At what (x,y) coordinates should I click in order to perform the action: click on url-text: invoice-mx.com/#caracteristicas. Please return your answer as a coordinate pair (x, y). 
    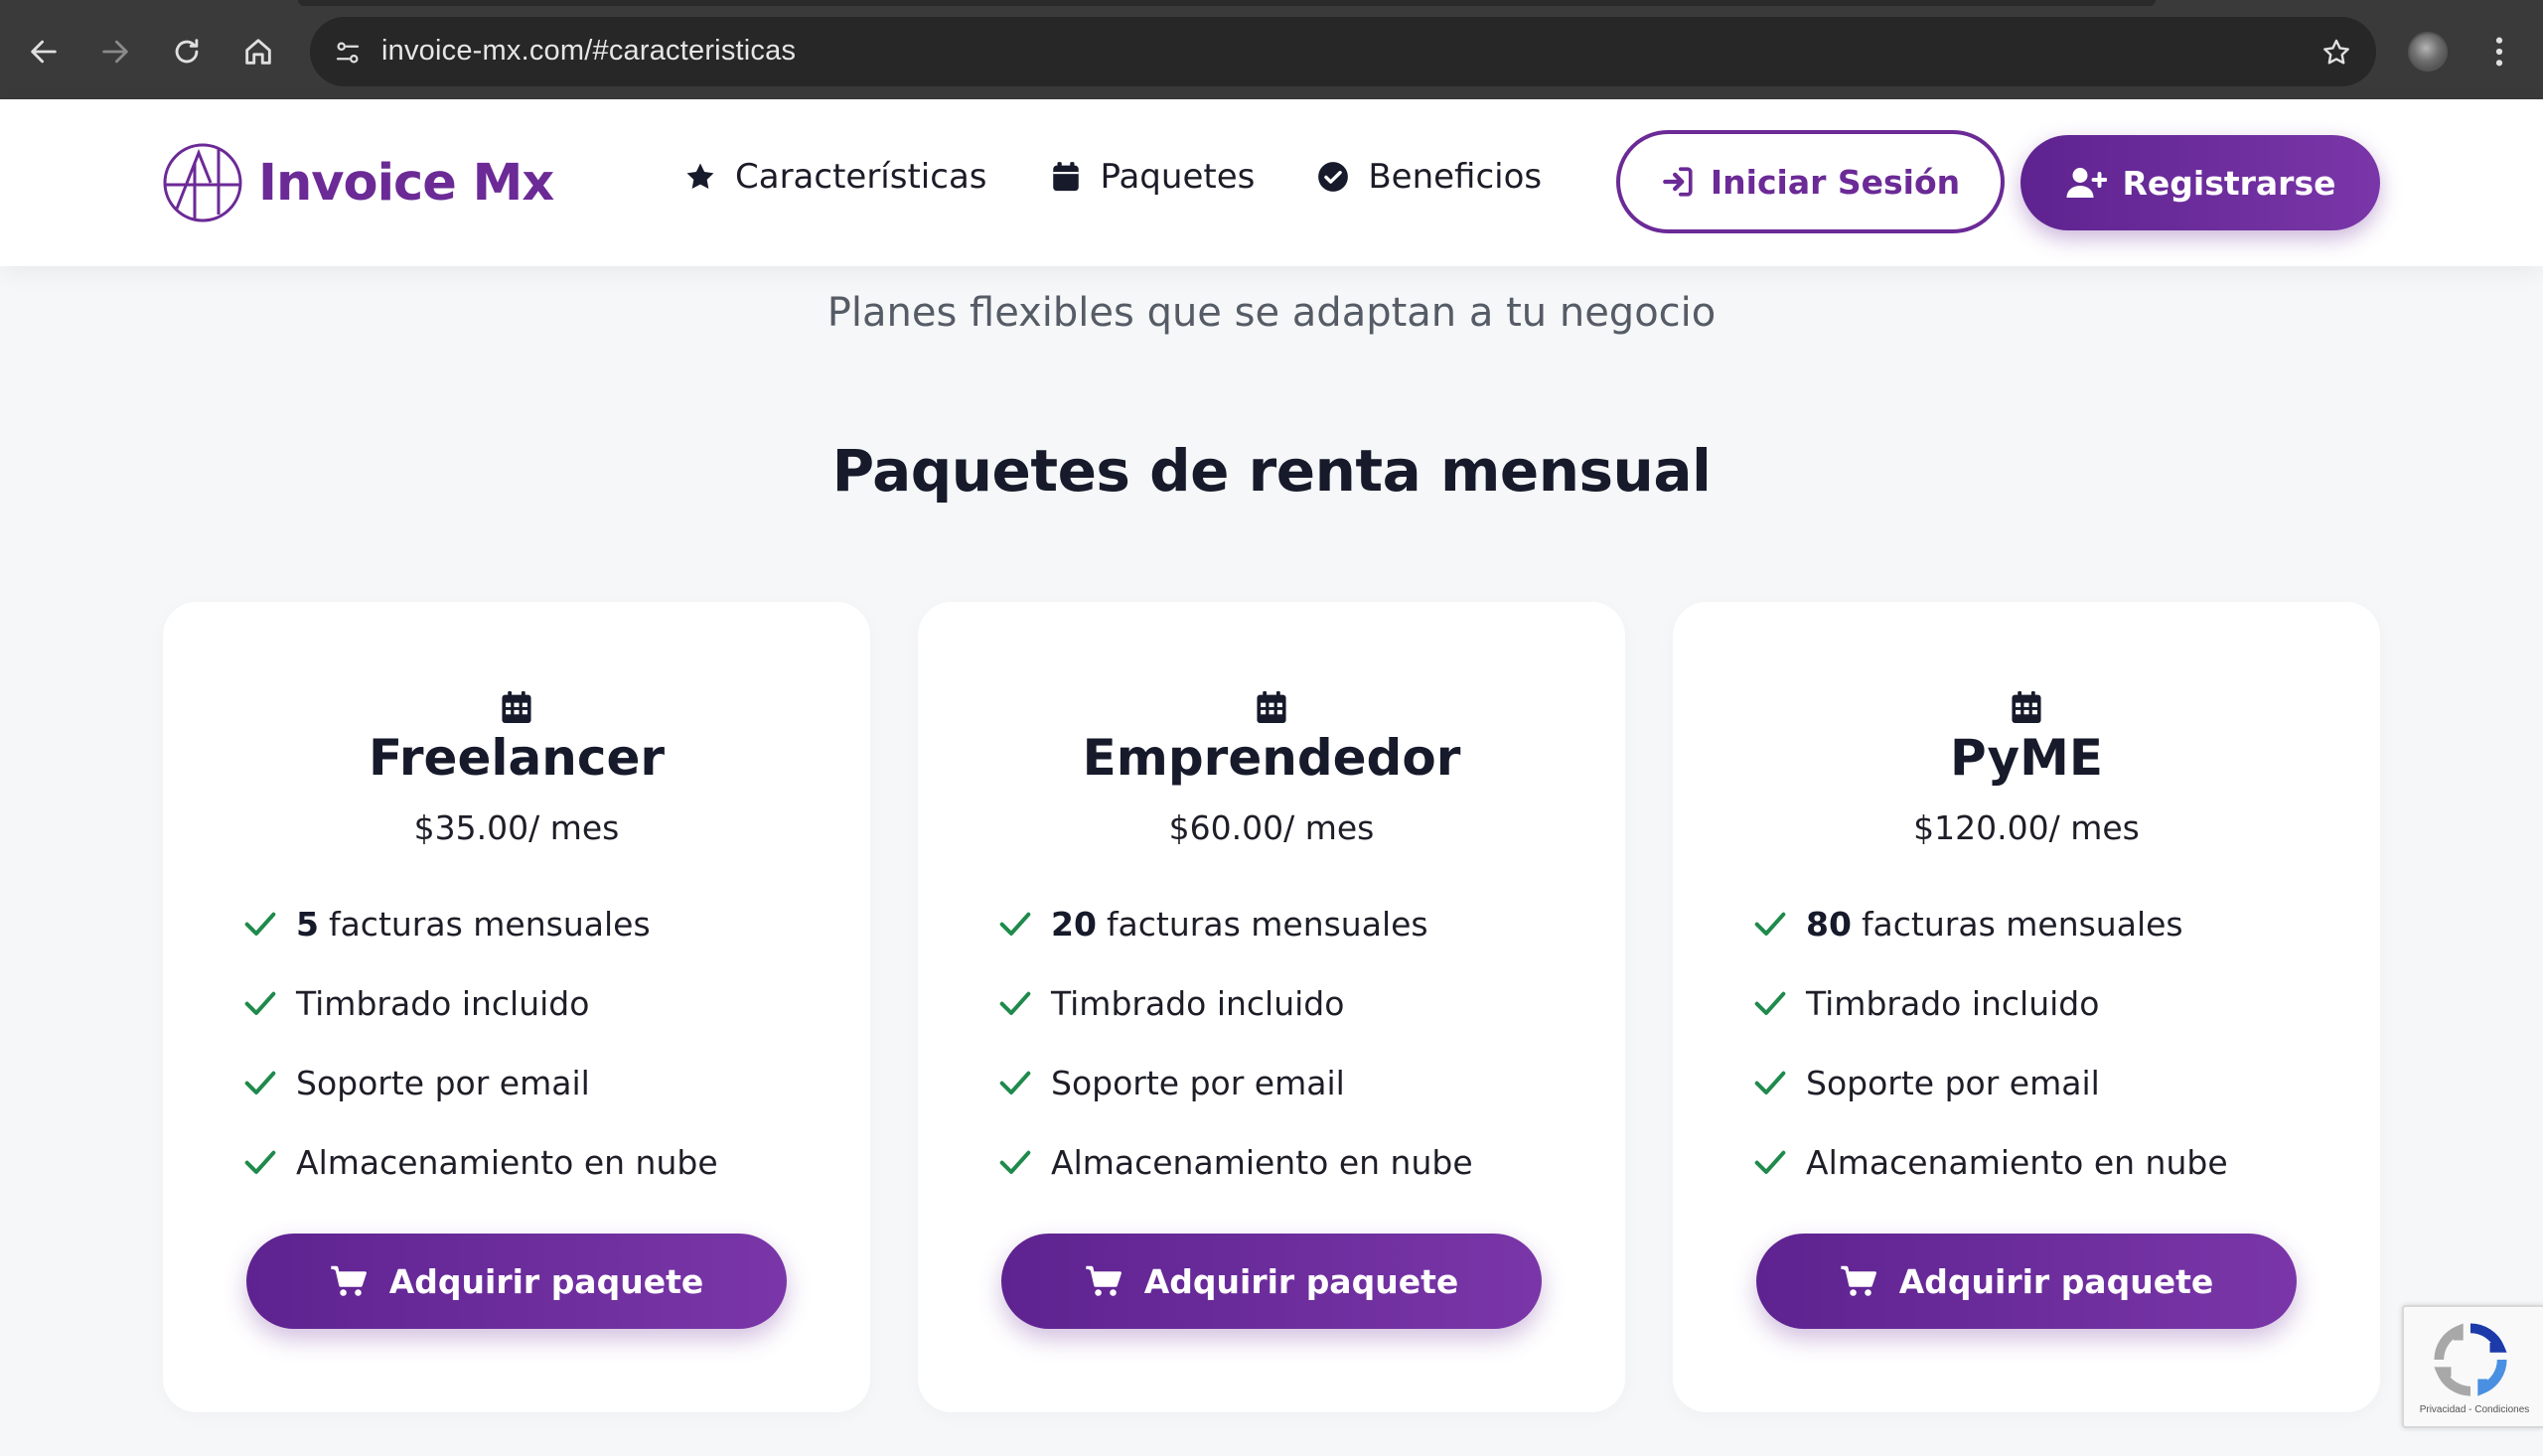
    Looking at the image, I should click on (588, 51).